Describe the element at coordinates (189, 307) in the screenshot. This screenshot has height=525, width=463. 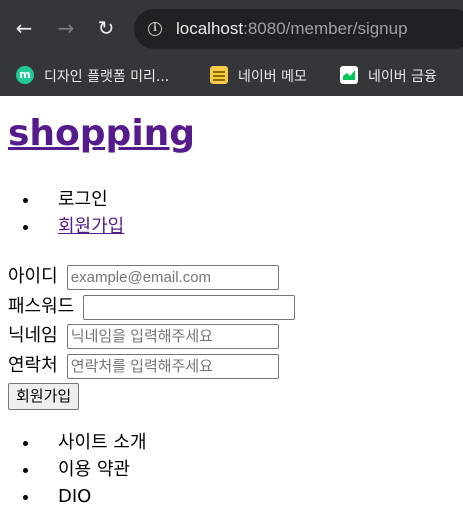
I see `password-input` at that location.